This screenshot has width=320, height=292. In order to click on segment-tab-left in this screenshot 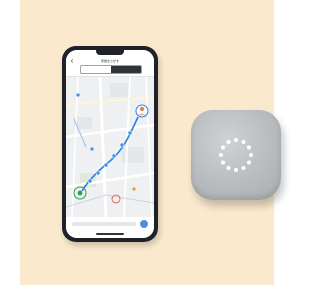, I will do `click(96, 69)`.